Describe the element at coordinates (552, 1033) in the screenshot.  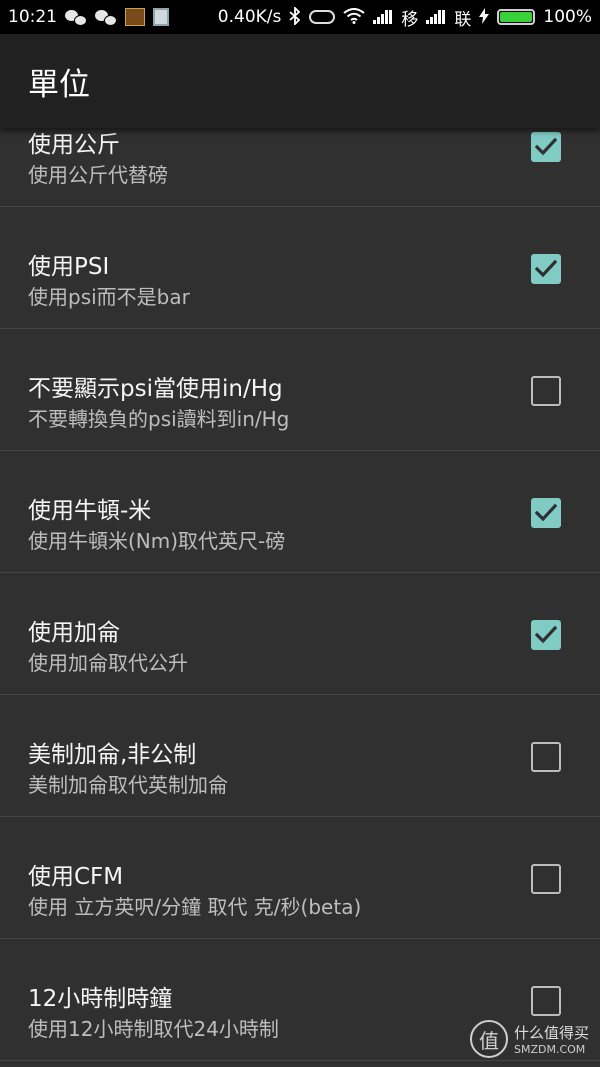
I see `watermark-text: 什么值得买` at that location.